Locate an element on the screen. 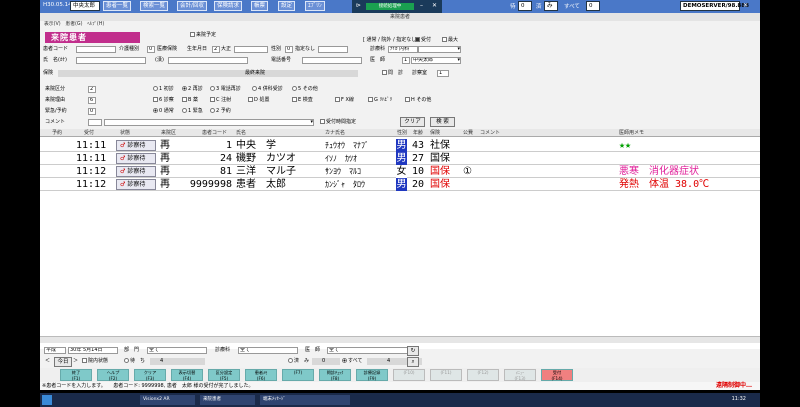 Image resolution: width=800 pixels, height=407 pixels. col-age: 年齢 is located at coordinates (418, 133).